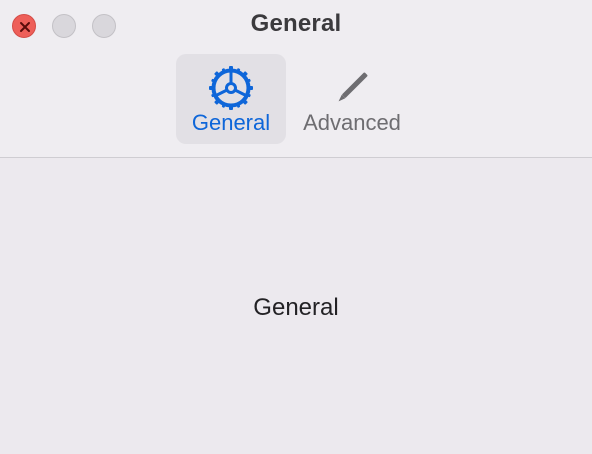 This screenshot has width=592, height=454. Describe the element at coordinates (352, 122) in the screenshot. I see `toolbar-item-advanced-label: Advanced` at that location.